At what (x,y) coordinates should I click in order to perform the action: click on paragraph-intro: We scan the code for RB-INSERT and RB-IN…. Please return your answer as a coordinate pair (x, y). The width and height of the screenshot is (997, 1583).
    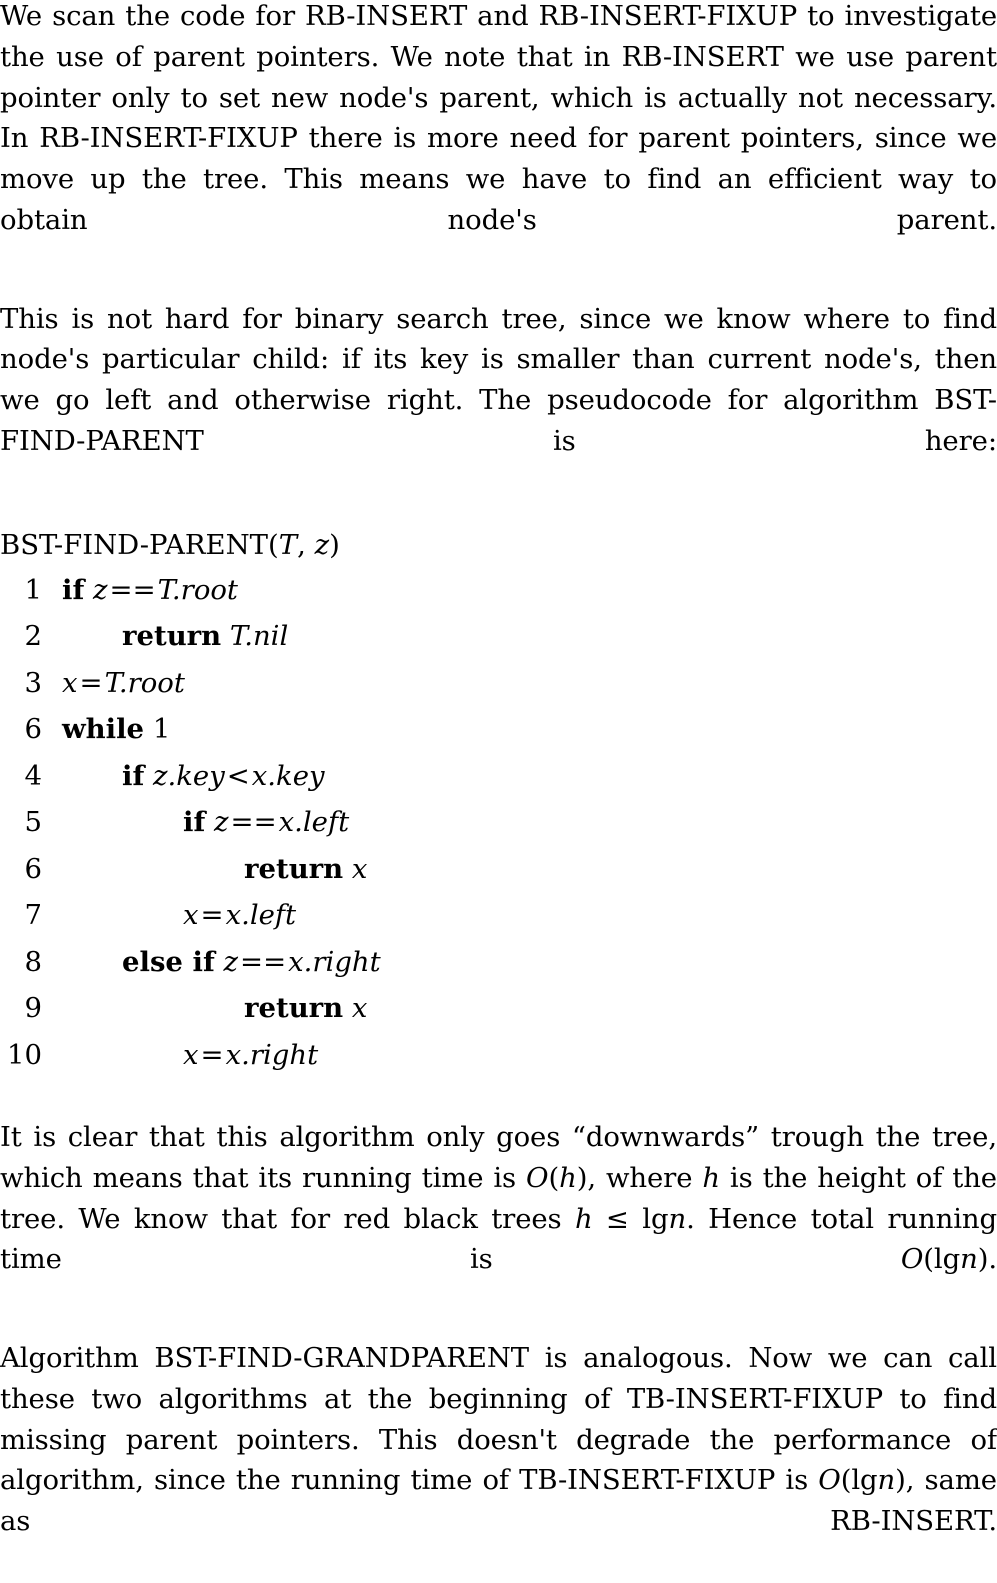
    Looking at the image, I should click on (498, 118).